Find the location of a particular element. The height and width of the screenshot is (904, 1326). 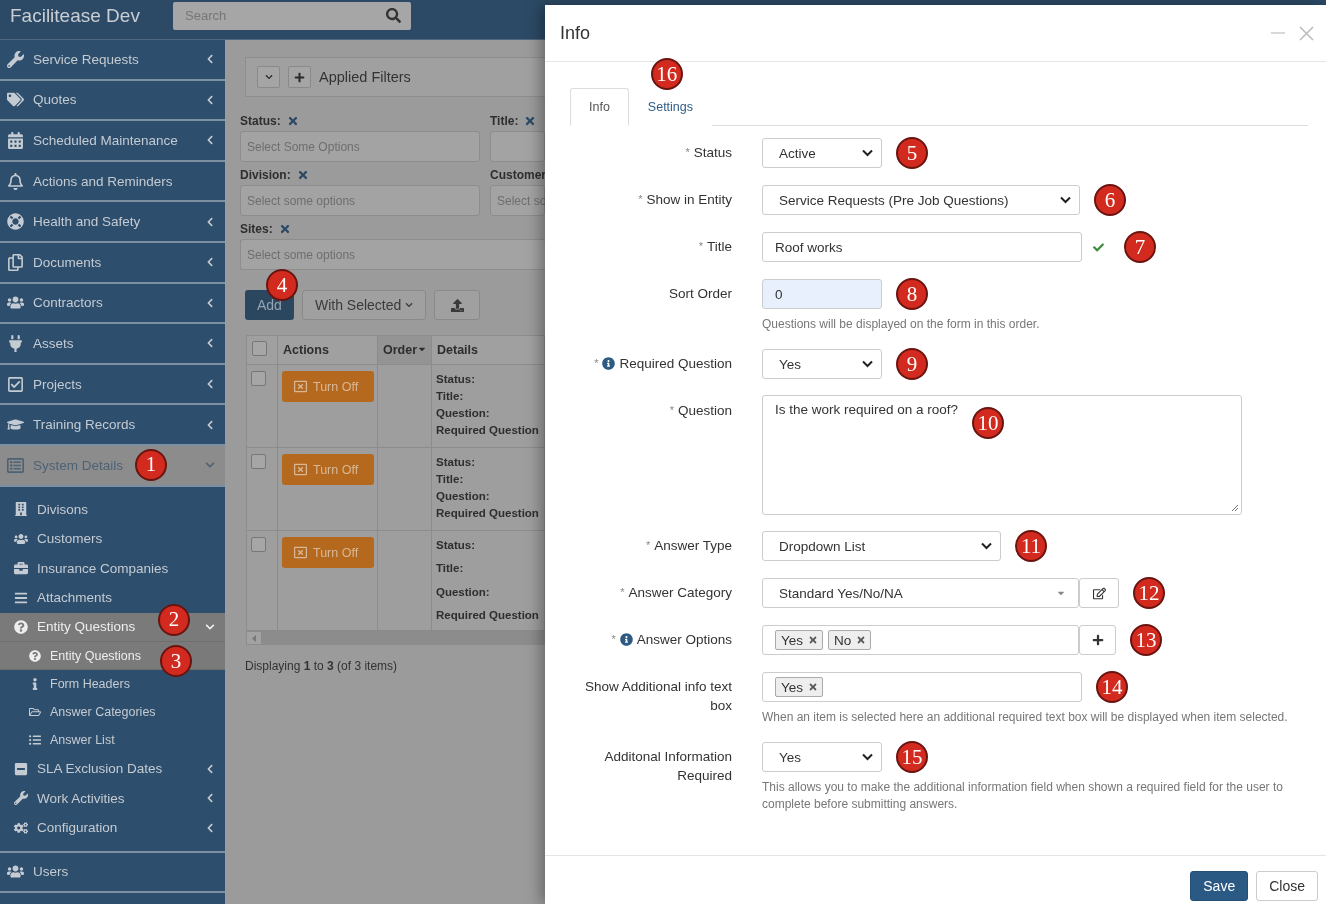

detail-label: Status: is located at coordinates (455, 545).